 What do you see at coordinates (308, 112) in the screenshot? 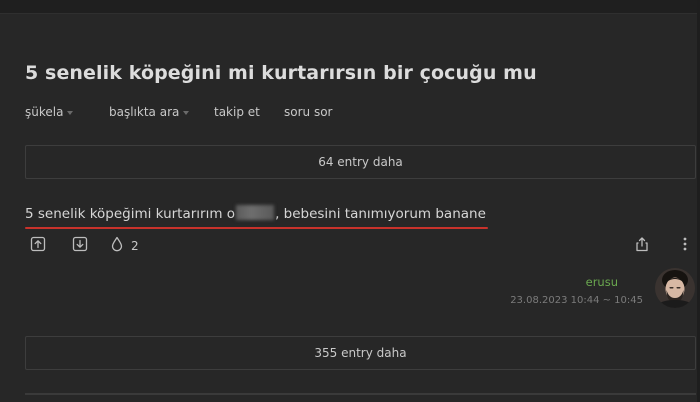
I see `ask-question-link: soru sor` at bounding box center [308, 112].